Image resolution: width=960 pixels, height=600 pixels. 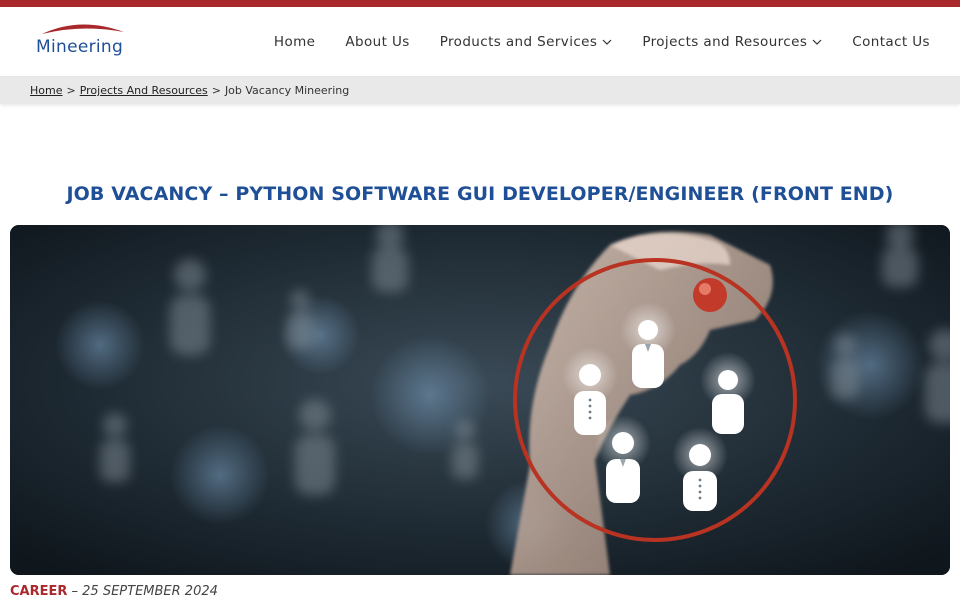 I want to click on nav-item-projects-and-resources: Projects and Resources, so click(x=732, y=42).